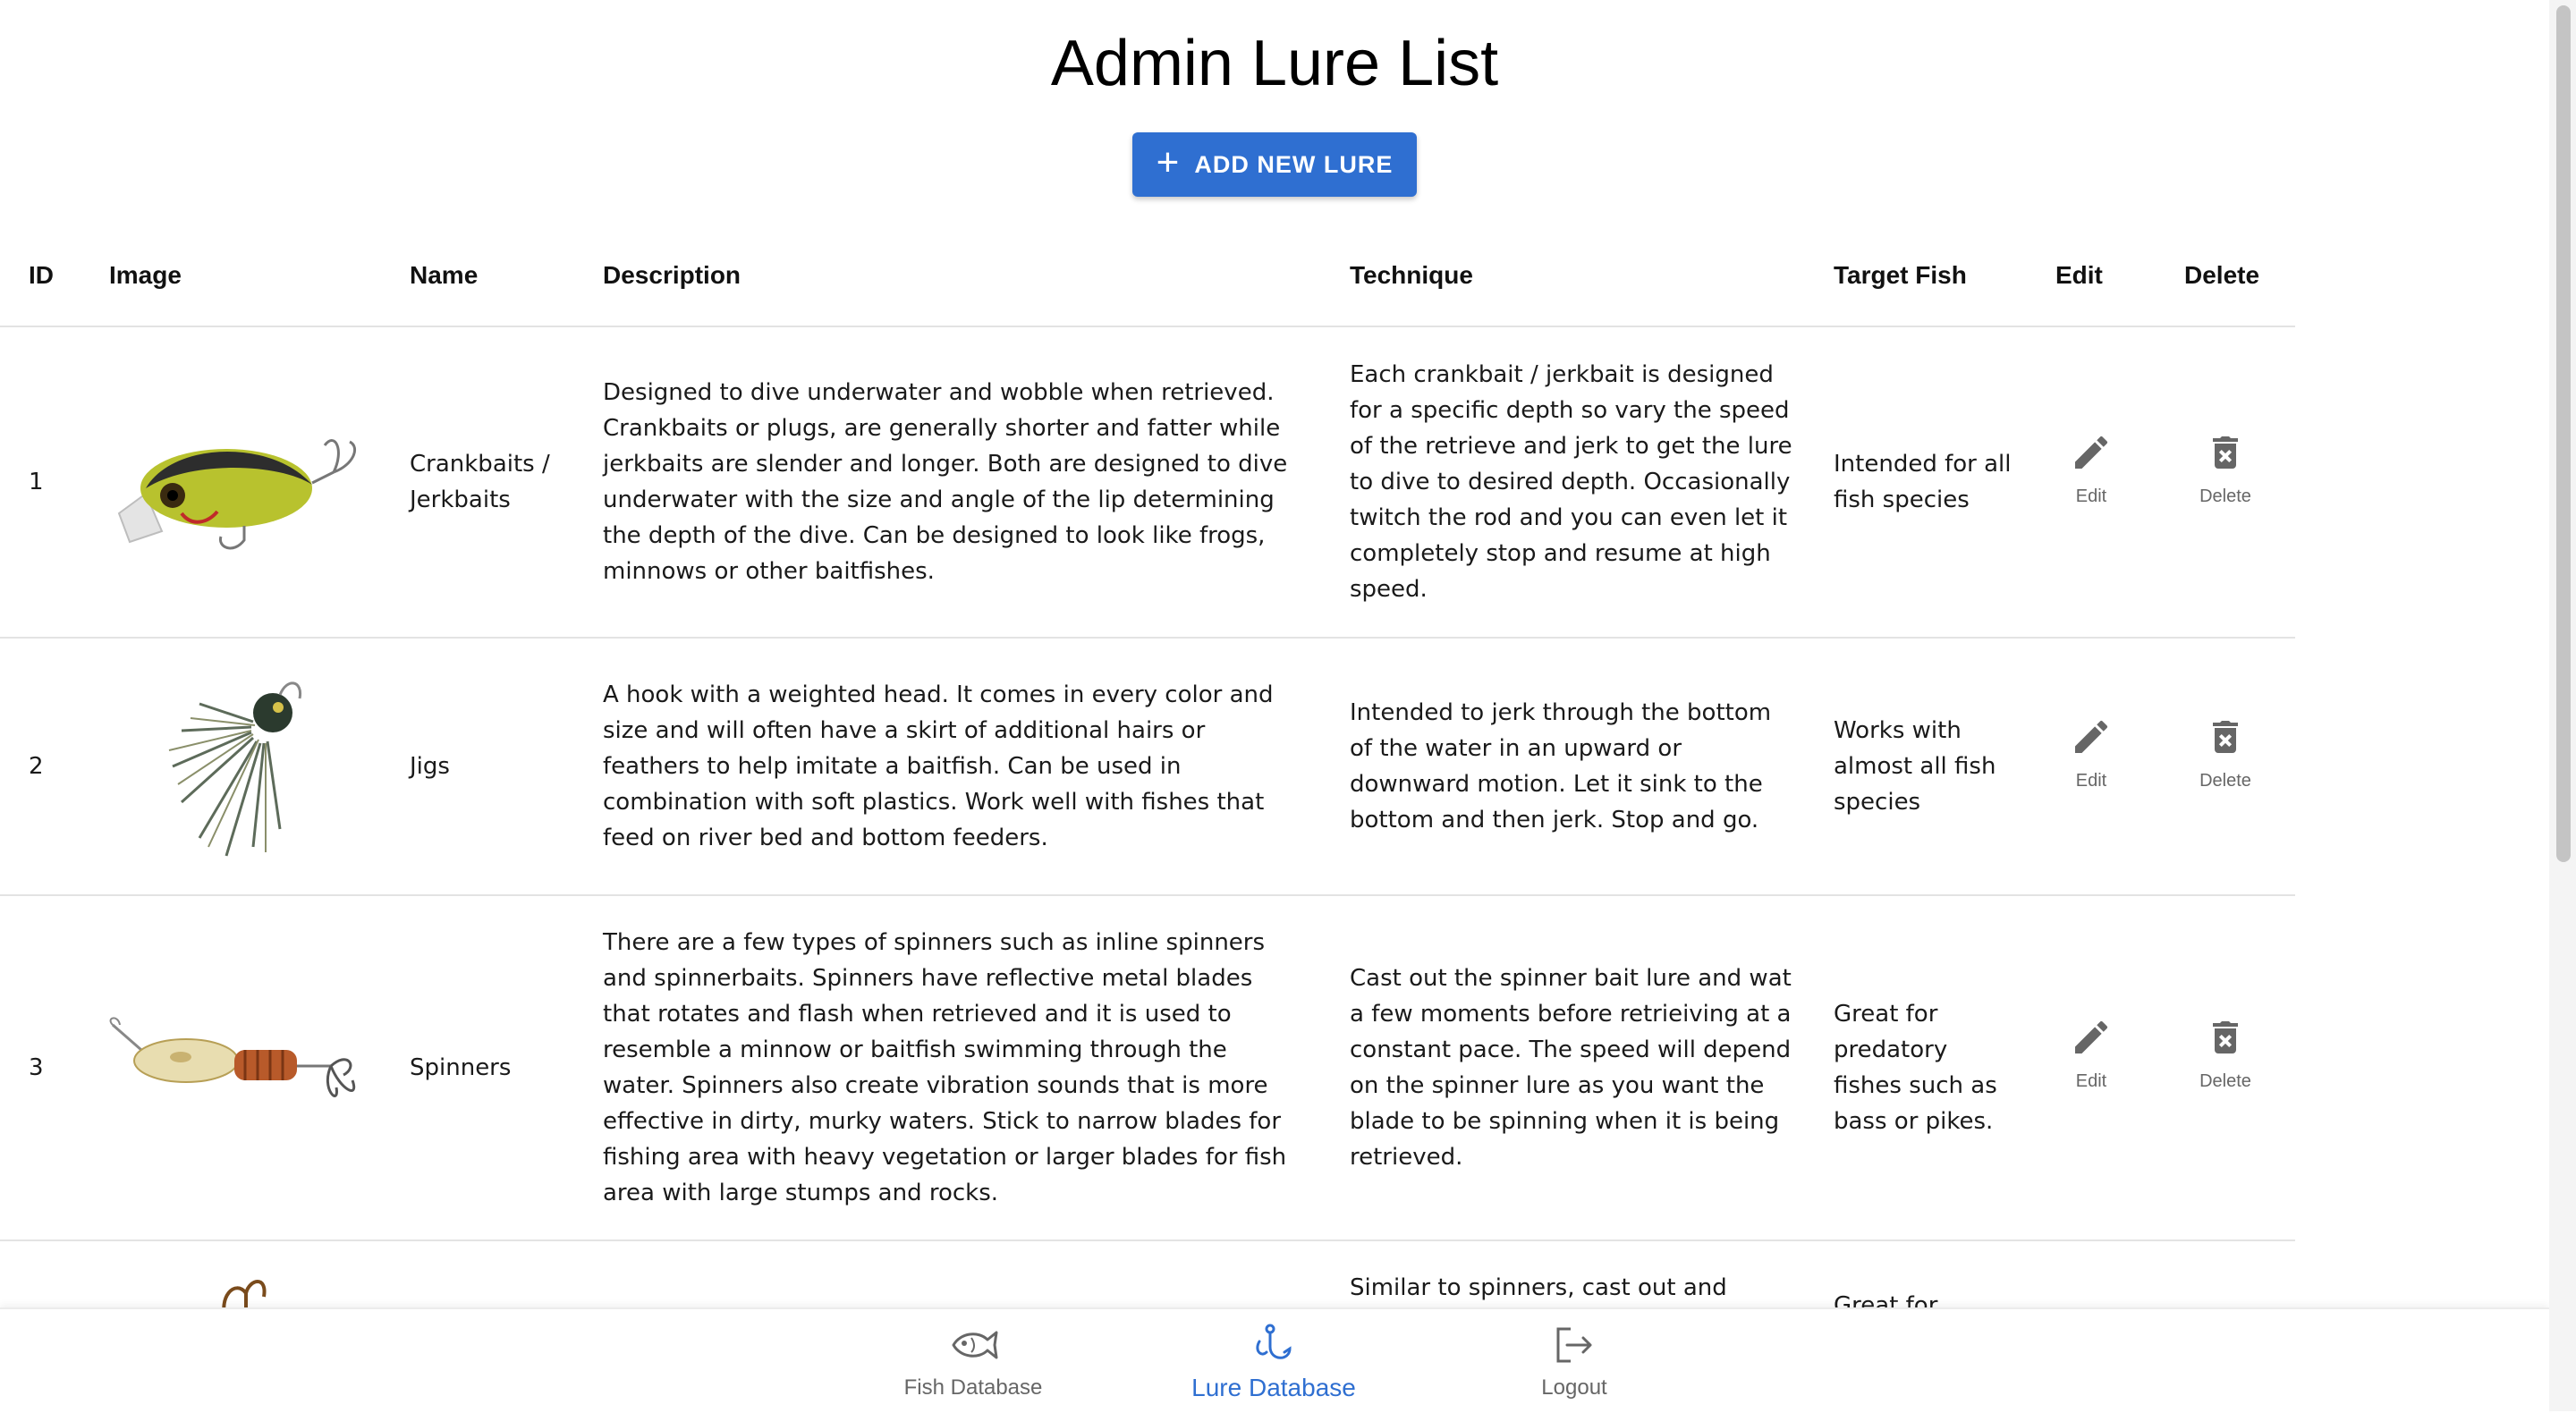 The height and width of the screenshot is (1413, 2576). What do you see at coordinates (36, 766) in the screenshot?
I see `row-id: 2` at bounding box center [36, 766].